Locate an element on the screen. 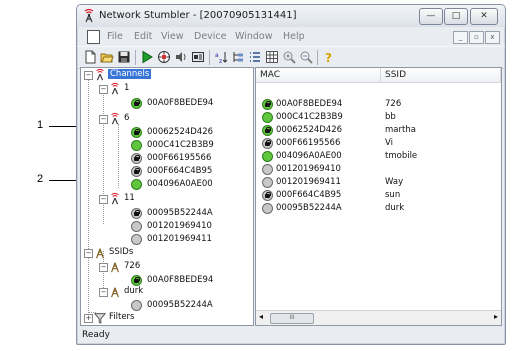 This screenshot has height=351, width=513. menu-window: Window is located at coordinates (253, 36).